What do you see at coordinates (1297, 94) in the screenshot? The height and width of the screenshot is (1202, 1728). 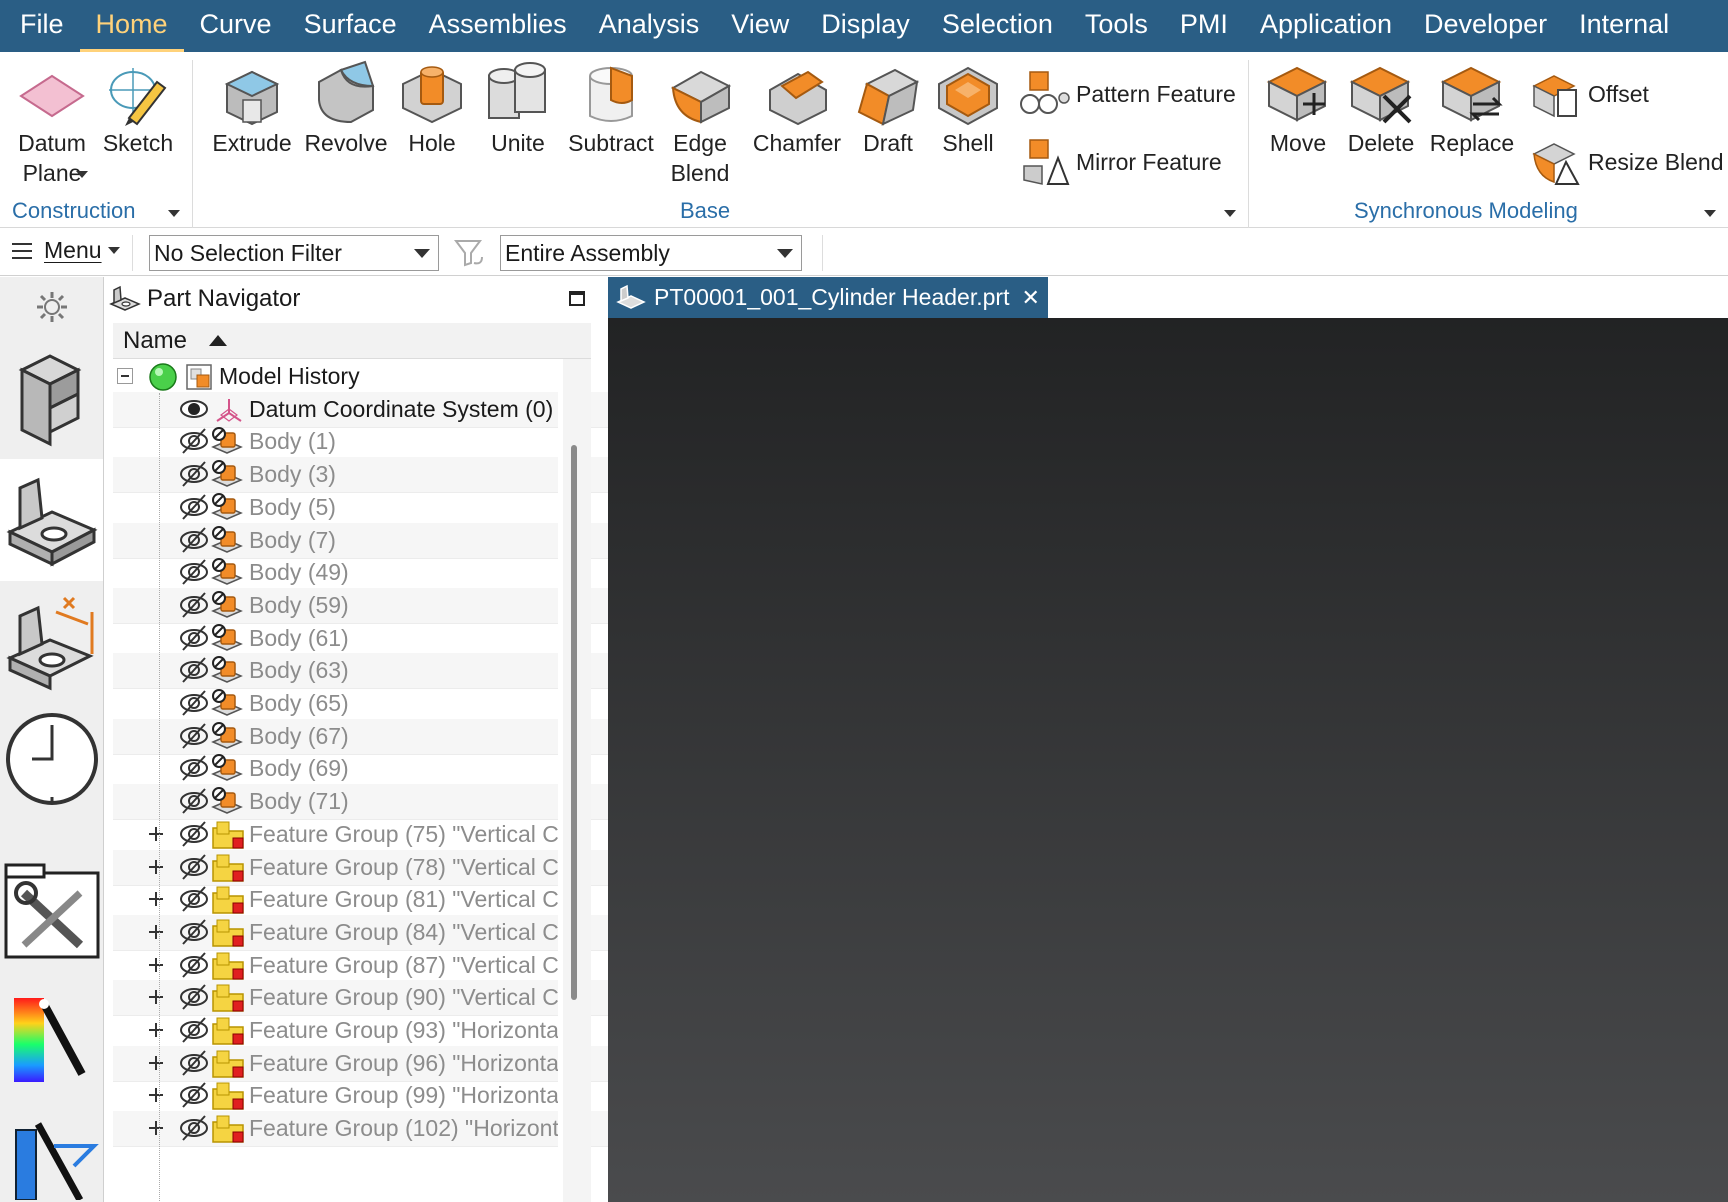 I see `move-face-icon` at bounding box center [1297, 94].